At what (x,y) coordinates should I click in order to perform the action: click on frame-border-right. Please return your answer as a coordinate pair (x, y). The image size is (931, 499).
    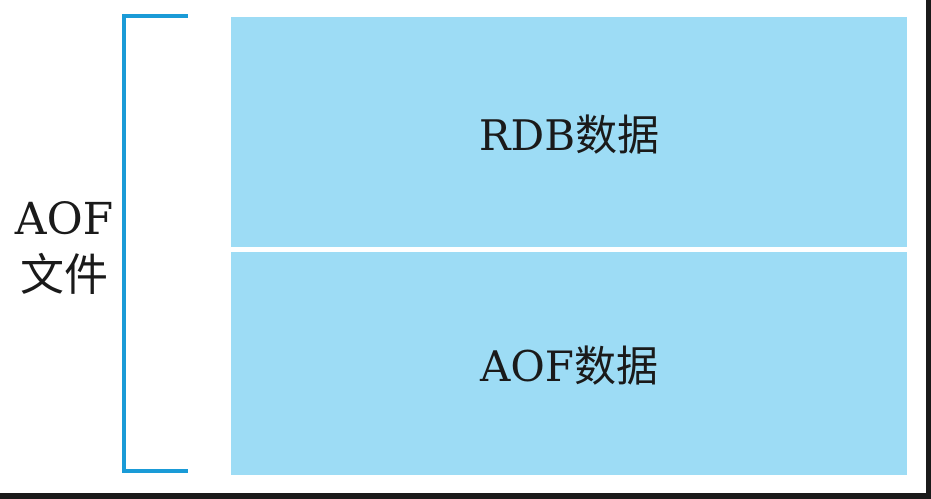
    Looking at the image, I should click on (928, 249).